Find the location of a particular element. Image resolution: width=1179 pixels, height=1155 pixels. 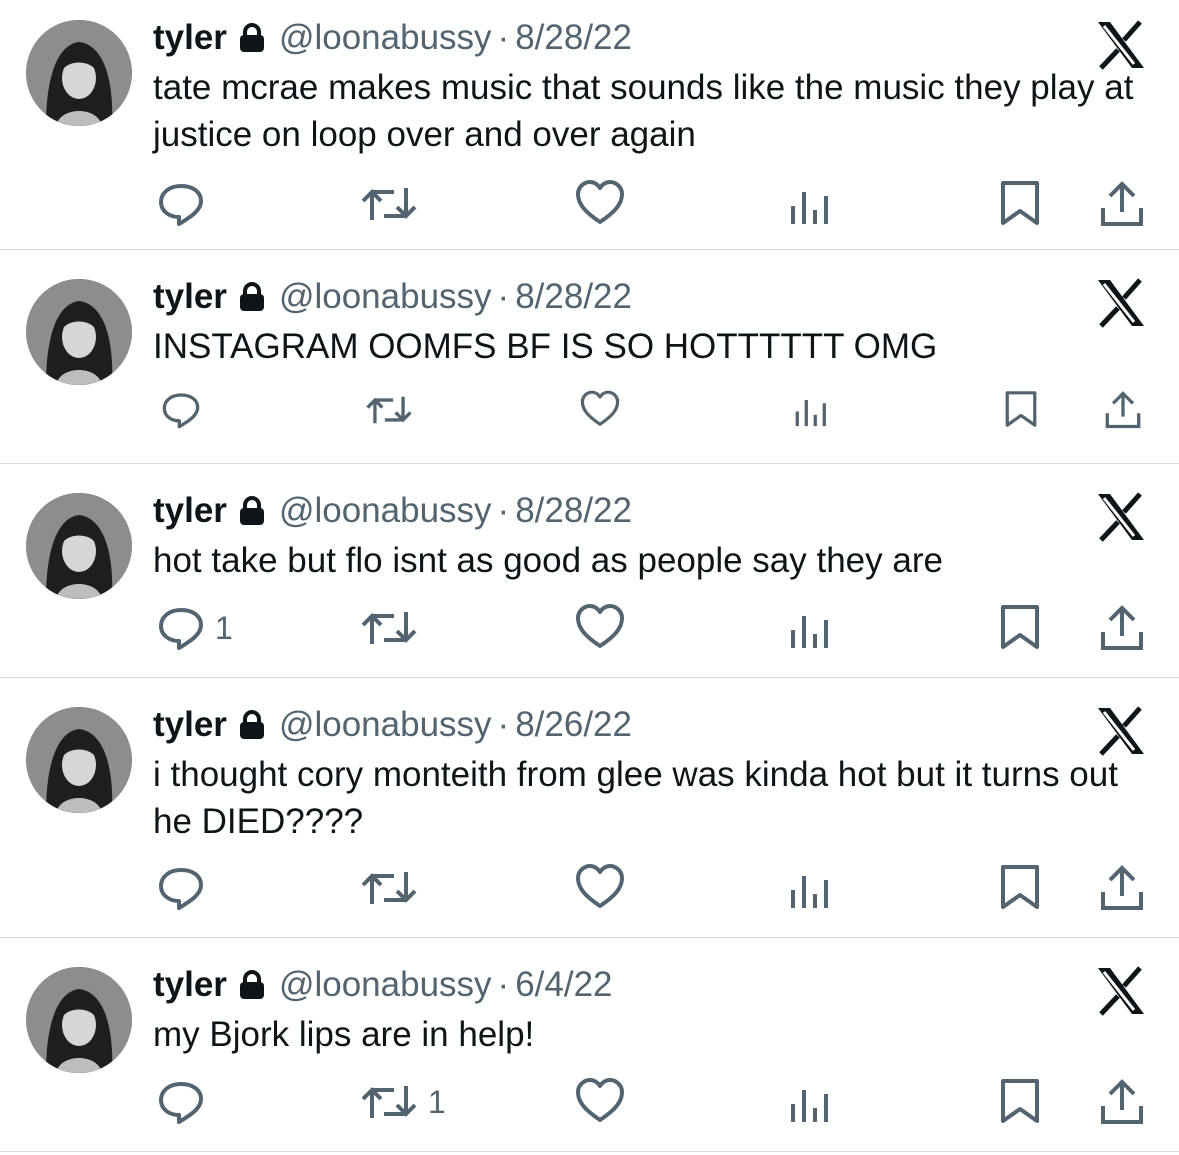

retweet-count: 1 is located at coordinates (437, 1101).